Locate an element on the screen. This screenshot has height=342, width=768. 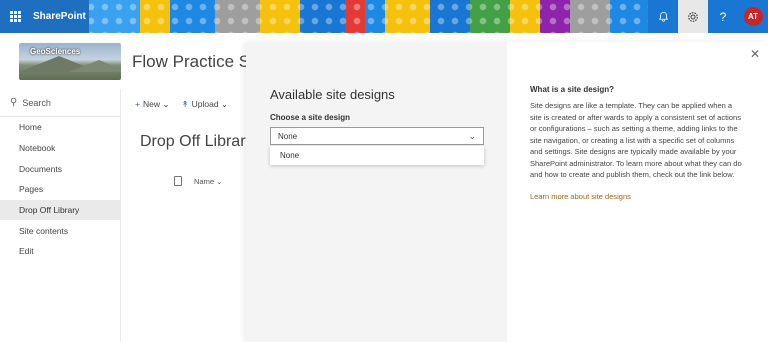
bell-icon is located at coordinates (663, 16).